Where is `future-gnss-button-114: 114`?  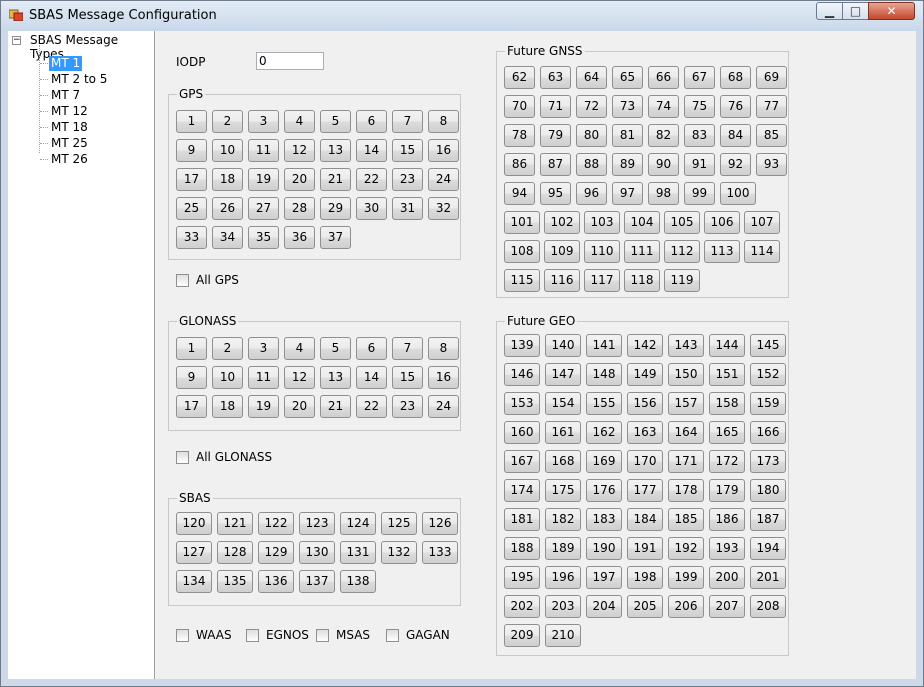 future-gnss-button-114: 114 is located at coordinates (762, 251).